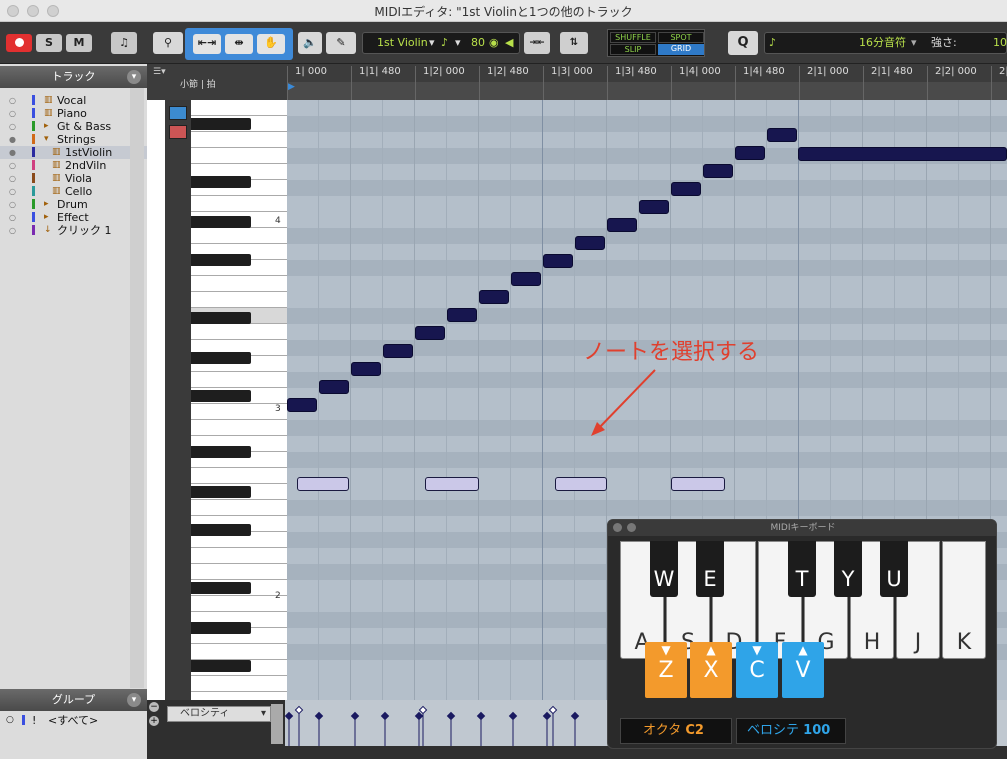 The image size is (1007, 759). Describe the element at coordinates (848, 569) in the screenshot. I see `midi-black-key: Y` at that location.